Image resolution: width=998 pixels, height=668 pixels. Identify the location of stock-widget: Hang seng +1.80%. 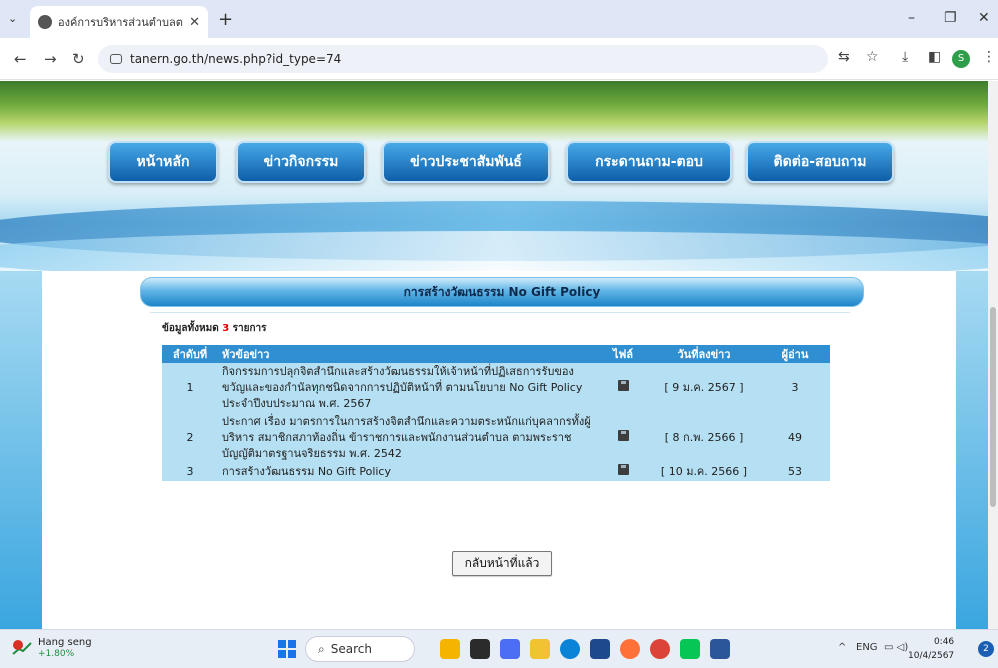
(52, 648).